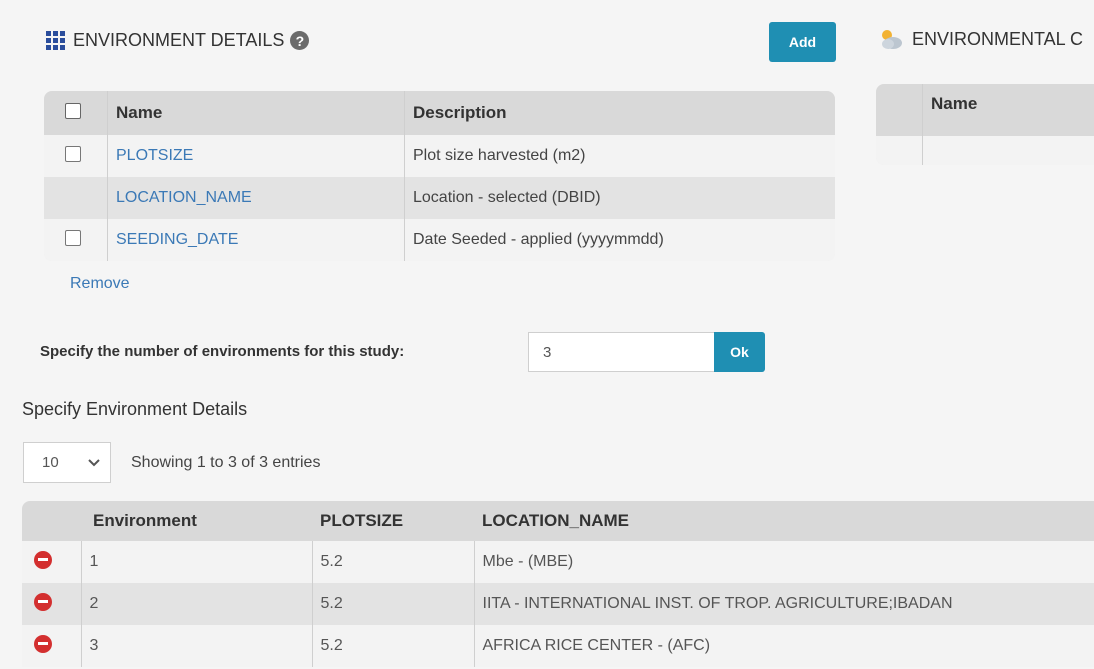  I want to click on description-column-header: Description, so click(619, 113).